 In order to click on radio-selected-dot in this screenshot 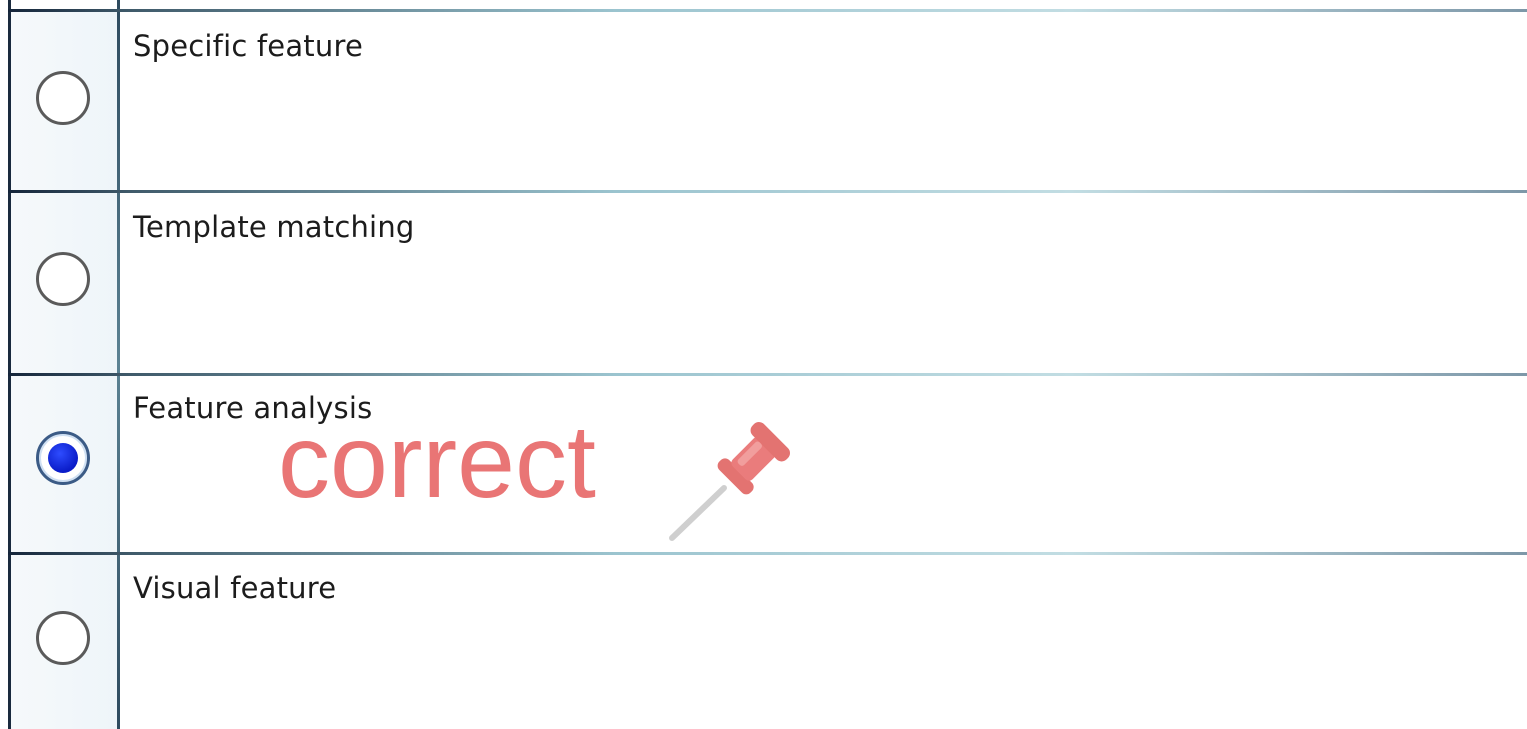, I will do `click(63, 458)`.